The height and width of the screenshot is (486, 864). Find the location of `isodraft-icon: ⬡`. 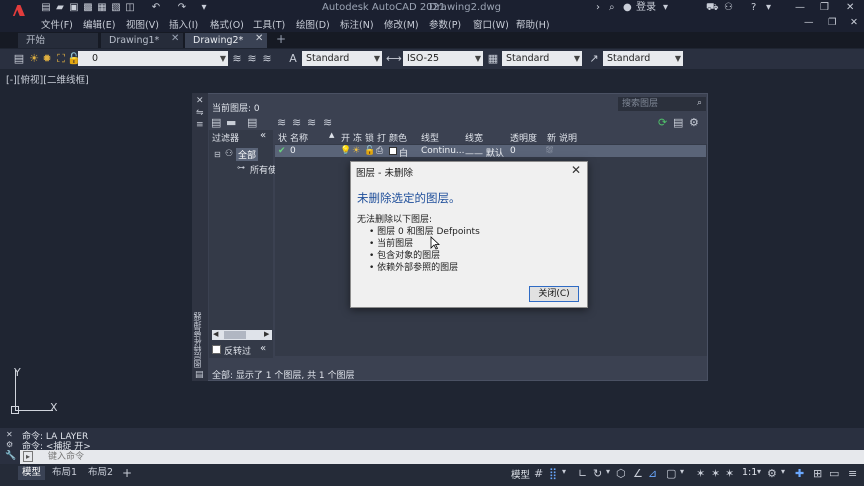

isodraft-icon: ⬡ is located at coordinates (621, 473).